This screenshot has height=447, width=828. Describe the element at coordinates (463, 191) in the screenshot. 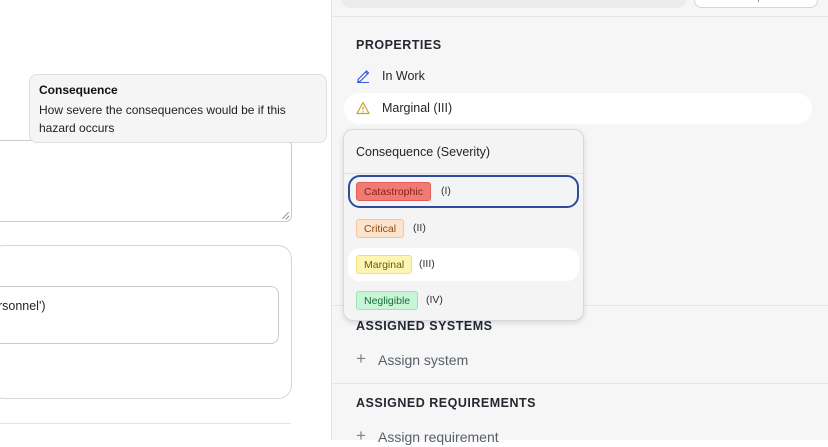

I see `option-catastrophic: Catastrophic (I)` at that location.